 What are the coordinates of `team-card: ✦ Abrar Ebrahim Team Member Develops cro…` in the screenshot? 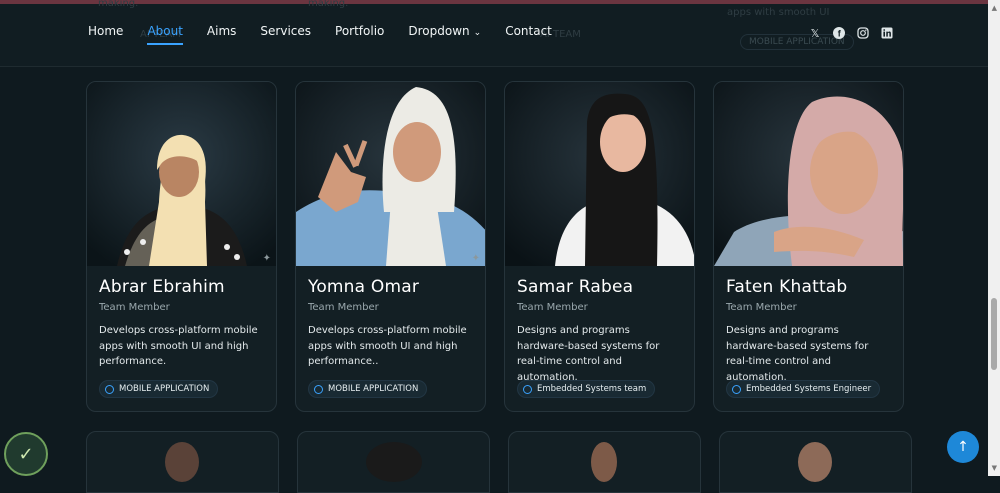 It's located at (181, 246).